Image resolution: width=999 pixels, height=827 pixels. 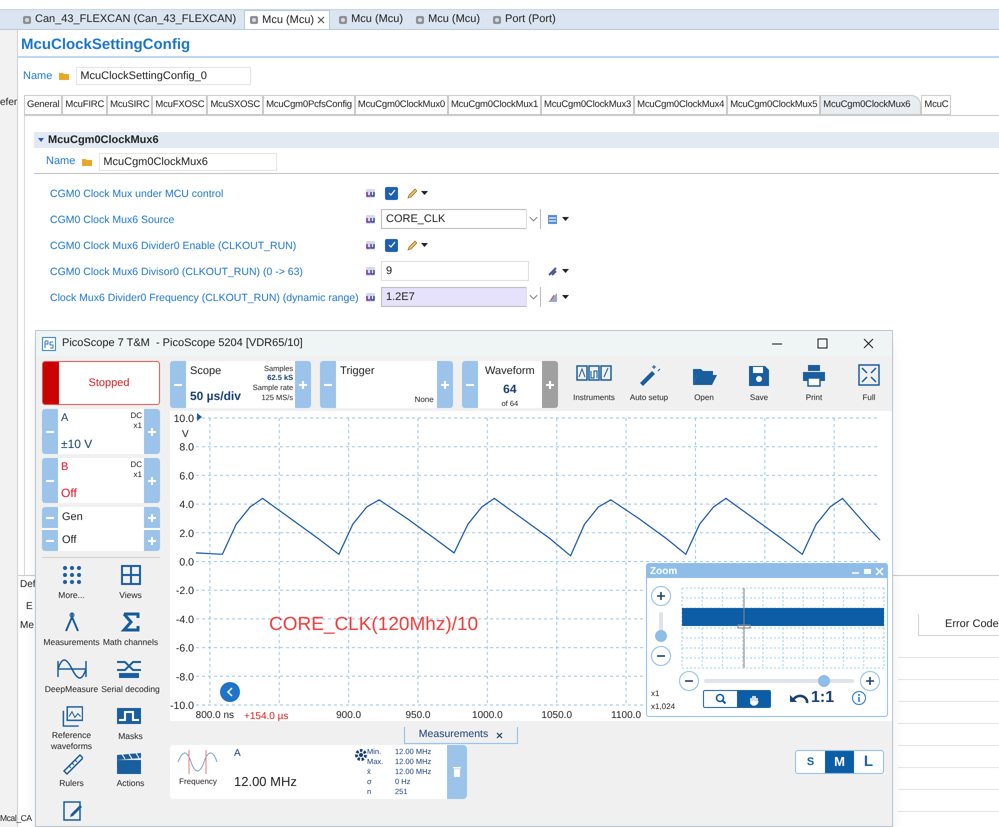 I want to click on dropdown: 1.2E7, so click(x=461, y=297).